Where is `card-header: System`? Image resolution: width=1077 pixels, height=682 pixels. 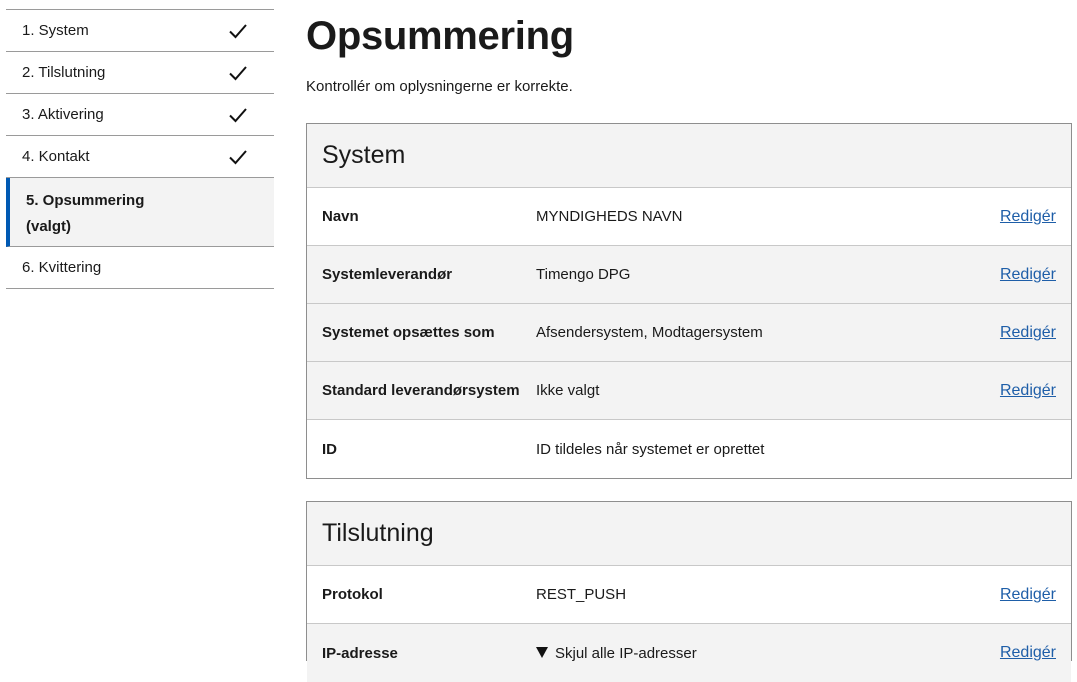 card-header: System is located at coordinates (689, 156).